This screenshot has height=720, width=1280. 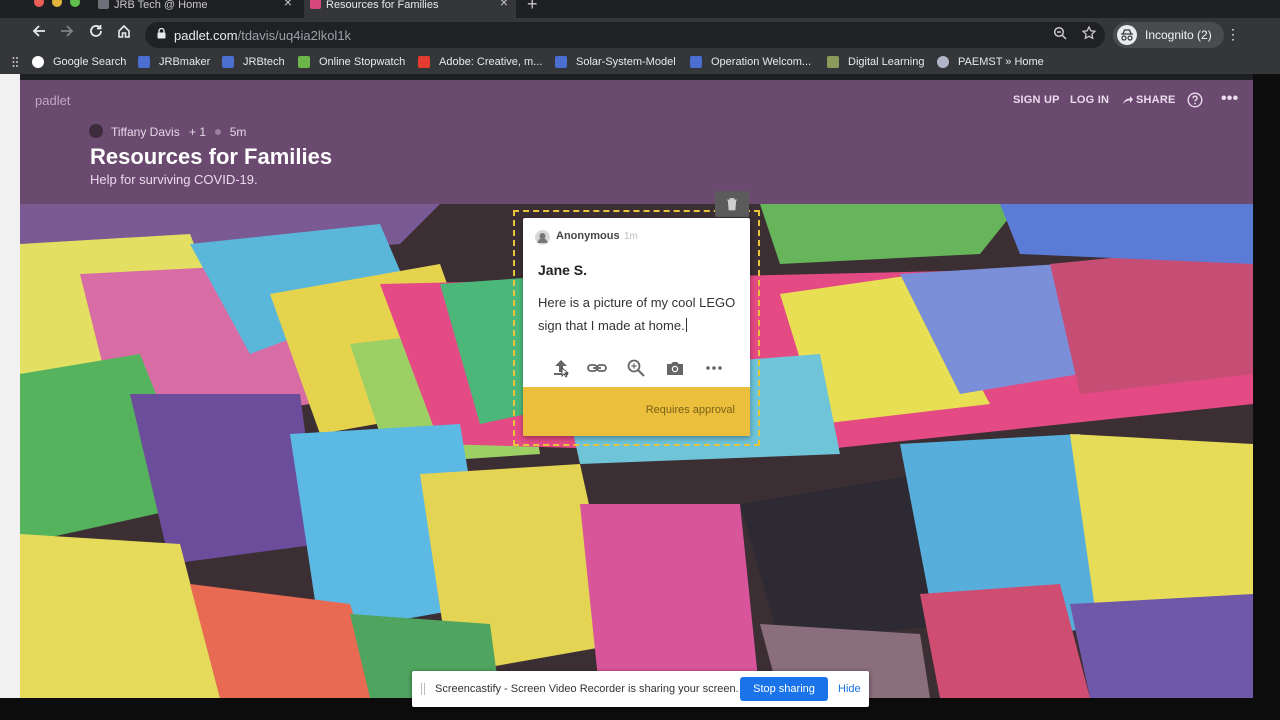 I want to click on zoom-icon, so click(x=1060, y=34).